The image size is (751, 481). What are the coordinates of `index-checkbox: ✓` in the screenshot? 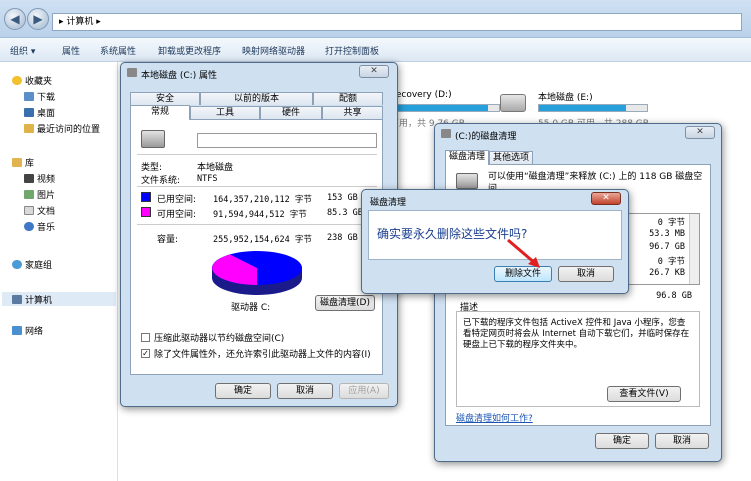 It's located at (145, 353).